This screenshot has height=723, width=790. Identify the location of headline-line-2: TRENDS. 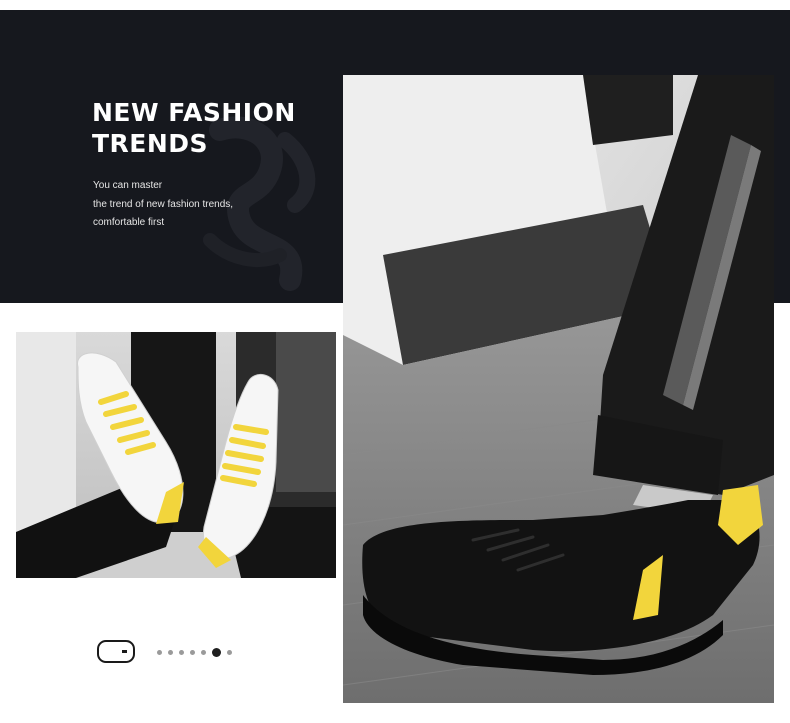
(150, 143).